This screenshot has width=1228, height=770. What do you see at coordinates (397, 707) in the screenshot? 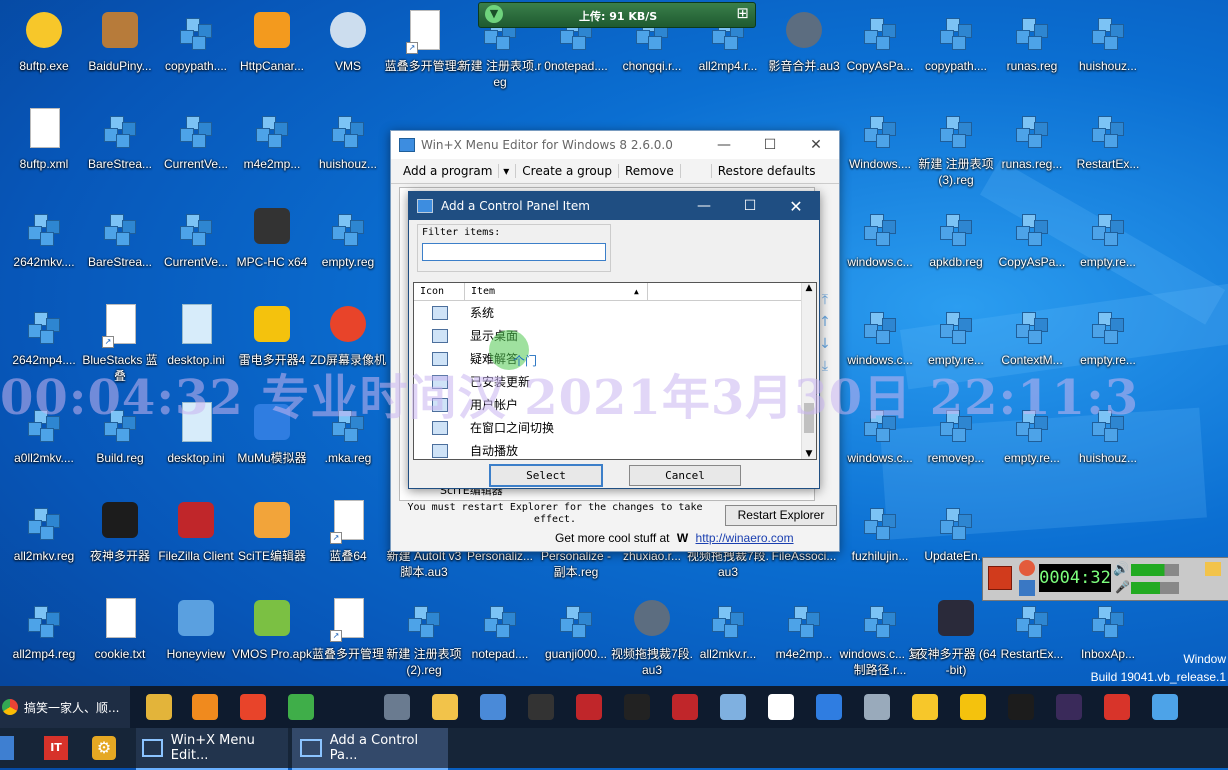
I see `autoit-icon` at bounding box center [397, 707].